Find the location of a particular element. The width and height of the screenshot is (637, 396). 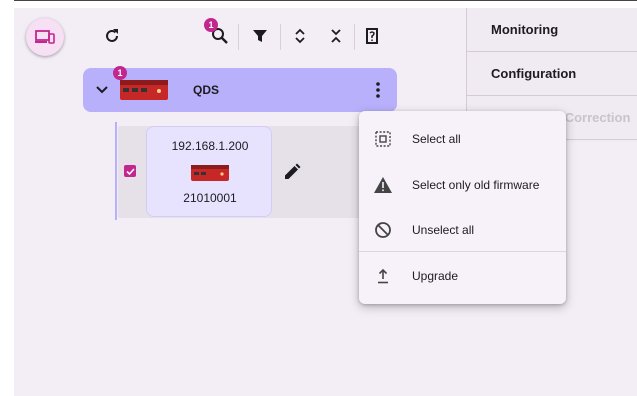

group-name: QDS is located at coordinates (206, 90).